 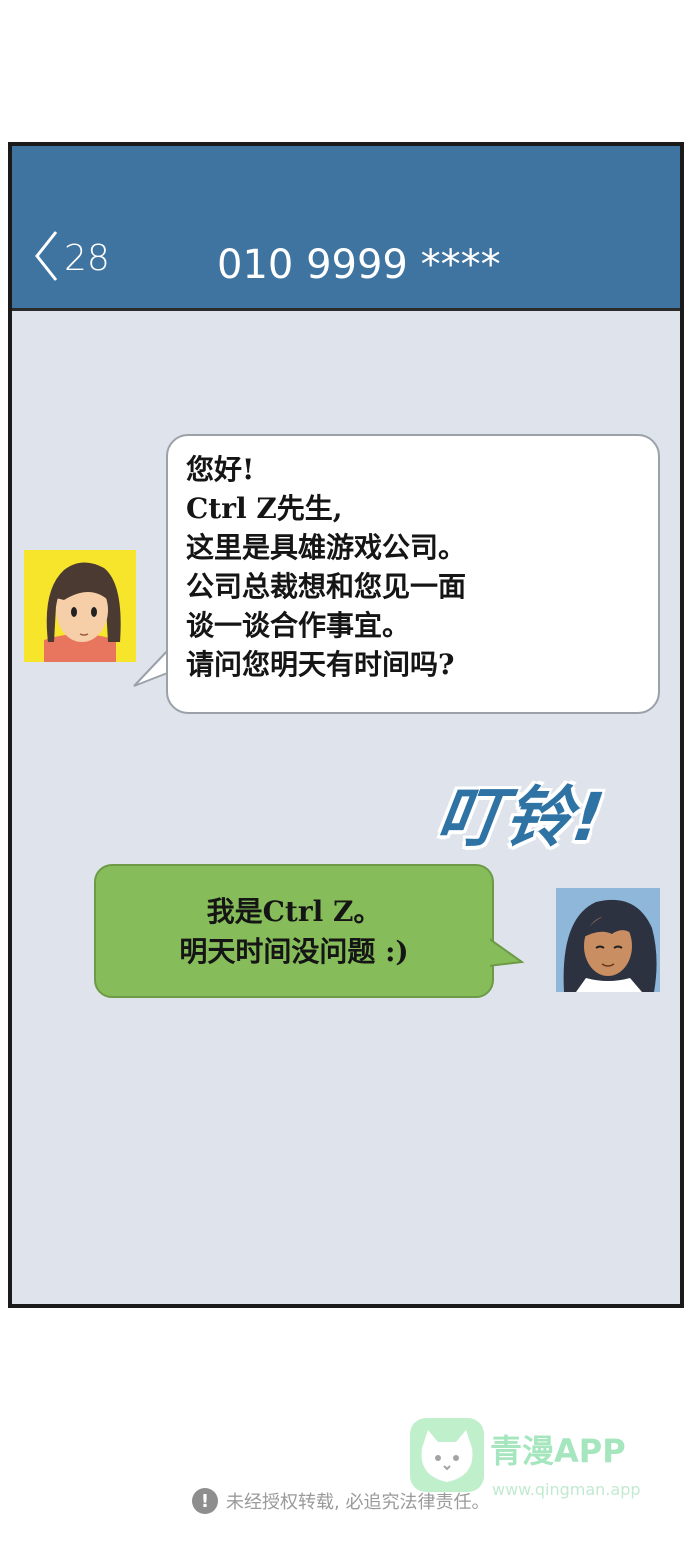 What do you see at coordinates (298, 625) in the screenshot?
I see `message-line: 谈一谈合作事宜。` at bounding box center [298, 625].